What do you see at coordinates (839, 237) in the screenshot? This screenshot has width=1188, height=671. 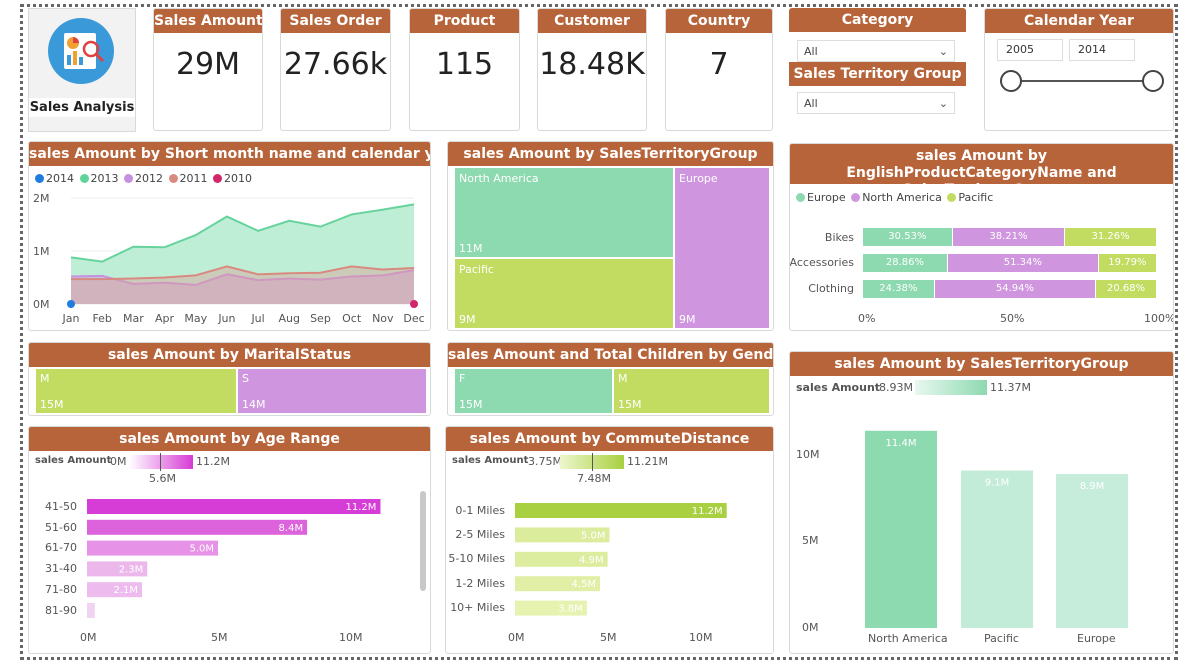 I see `category-label: Bikes` at bounding box center [839, 237].